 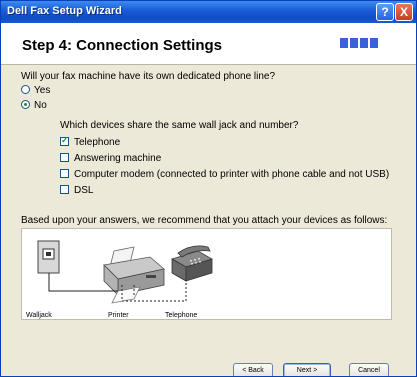 I want to click on telephone-icon, so click(x=192, y=263).